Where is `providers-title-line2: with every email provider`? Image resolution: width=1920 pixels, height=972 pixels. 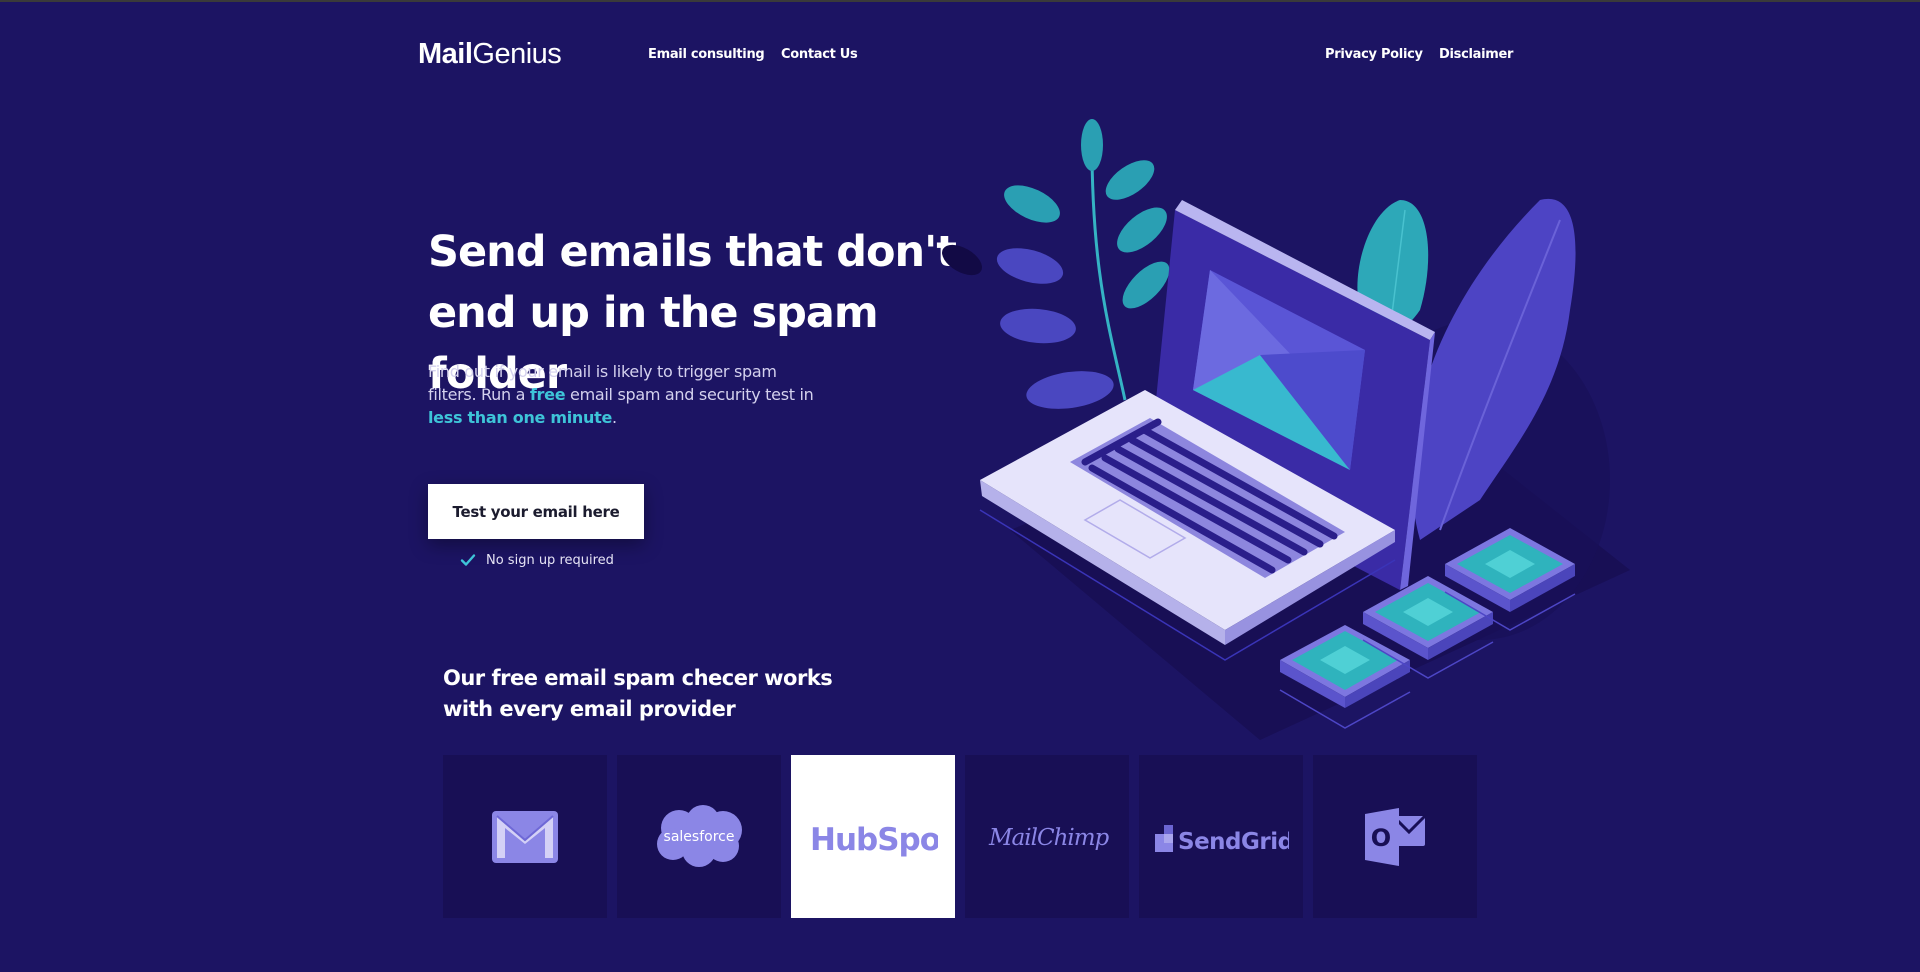 providers-title-line2: with every email provider is located at coordinates (589, 709).